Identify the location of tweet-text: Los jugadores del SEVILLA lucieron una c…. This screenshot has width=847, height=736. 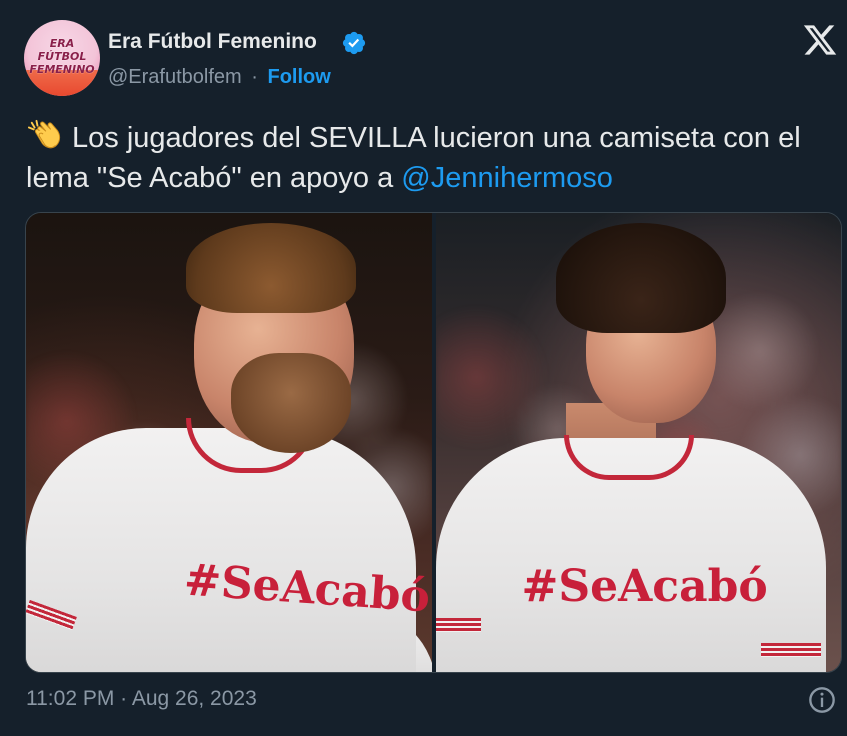
(426, 158).